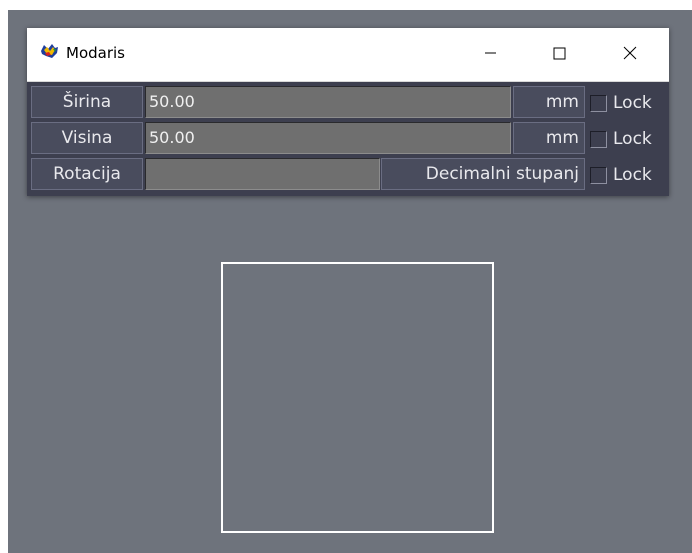 This screenshot has width=692, height=553. Describe the element at coordinates (598, 103) in the screenshot. I see `sirina-lock-checkbox` at that location.